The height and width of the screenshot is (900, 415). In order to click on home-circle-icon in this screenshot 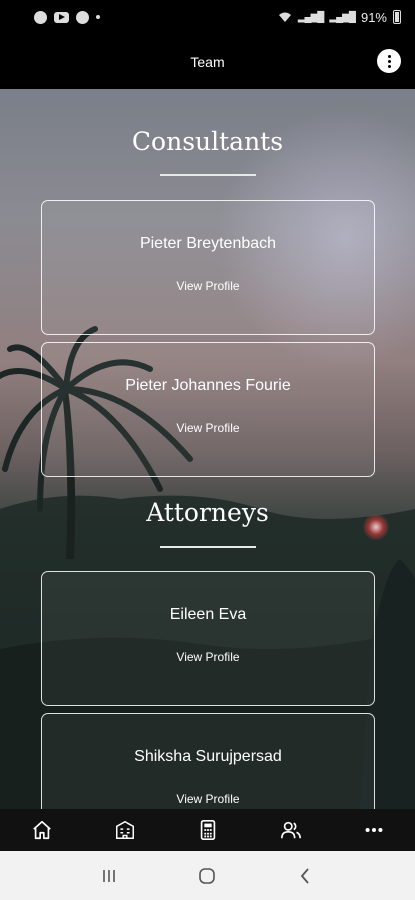, I will do `click(207, 876)`.